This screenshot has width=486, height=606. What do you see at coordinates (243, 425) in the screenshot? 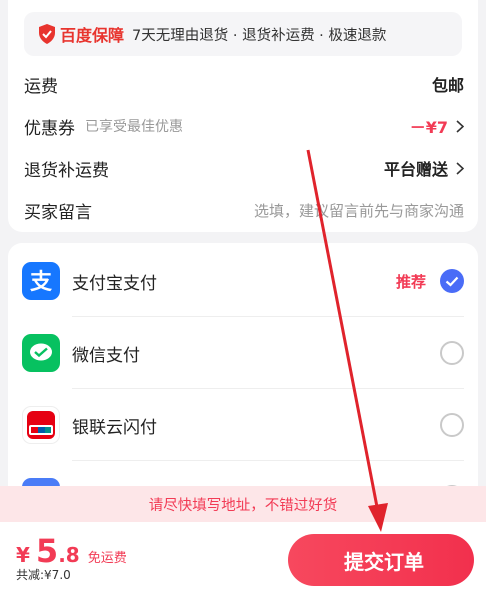
I see `payment-option-unionpay: 银联云闪付` at bounding box center [243, 425].